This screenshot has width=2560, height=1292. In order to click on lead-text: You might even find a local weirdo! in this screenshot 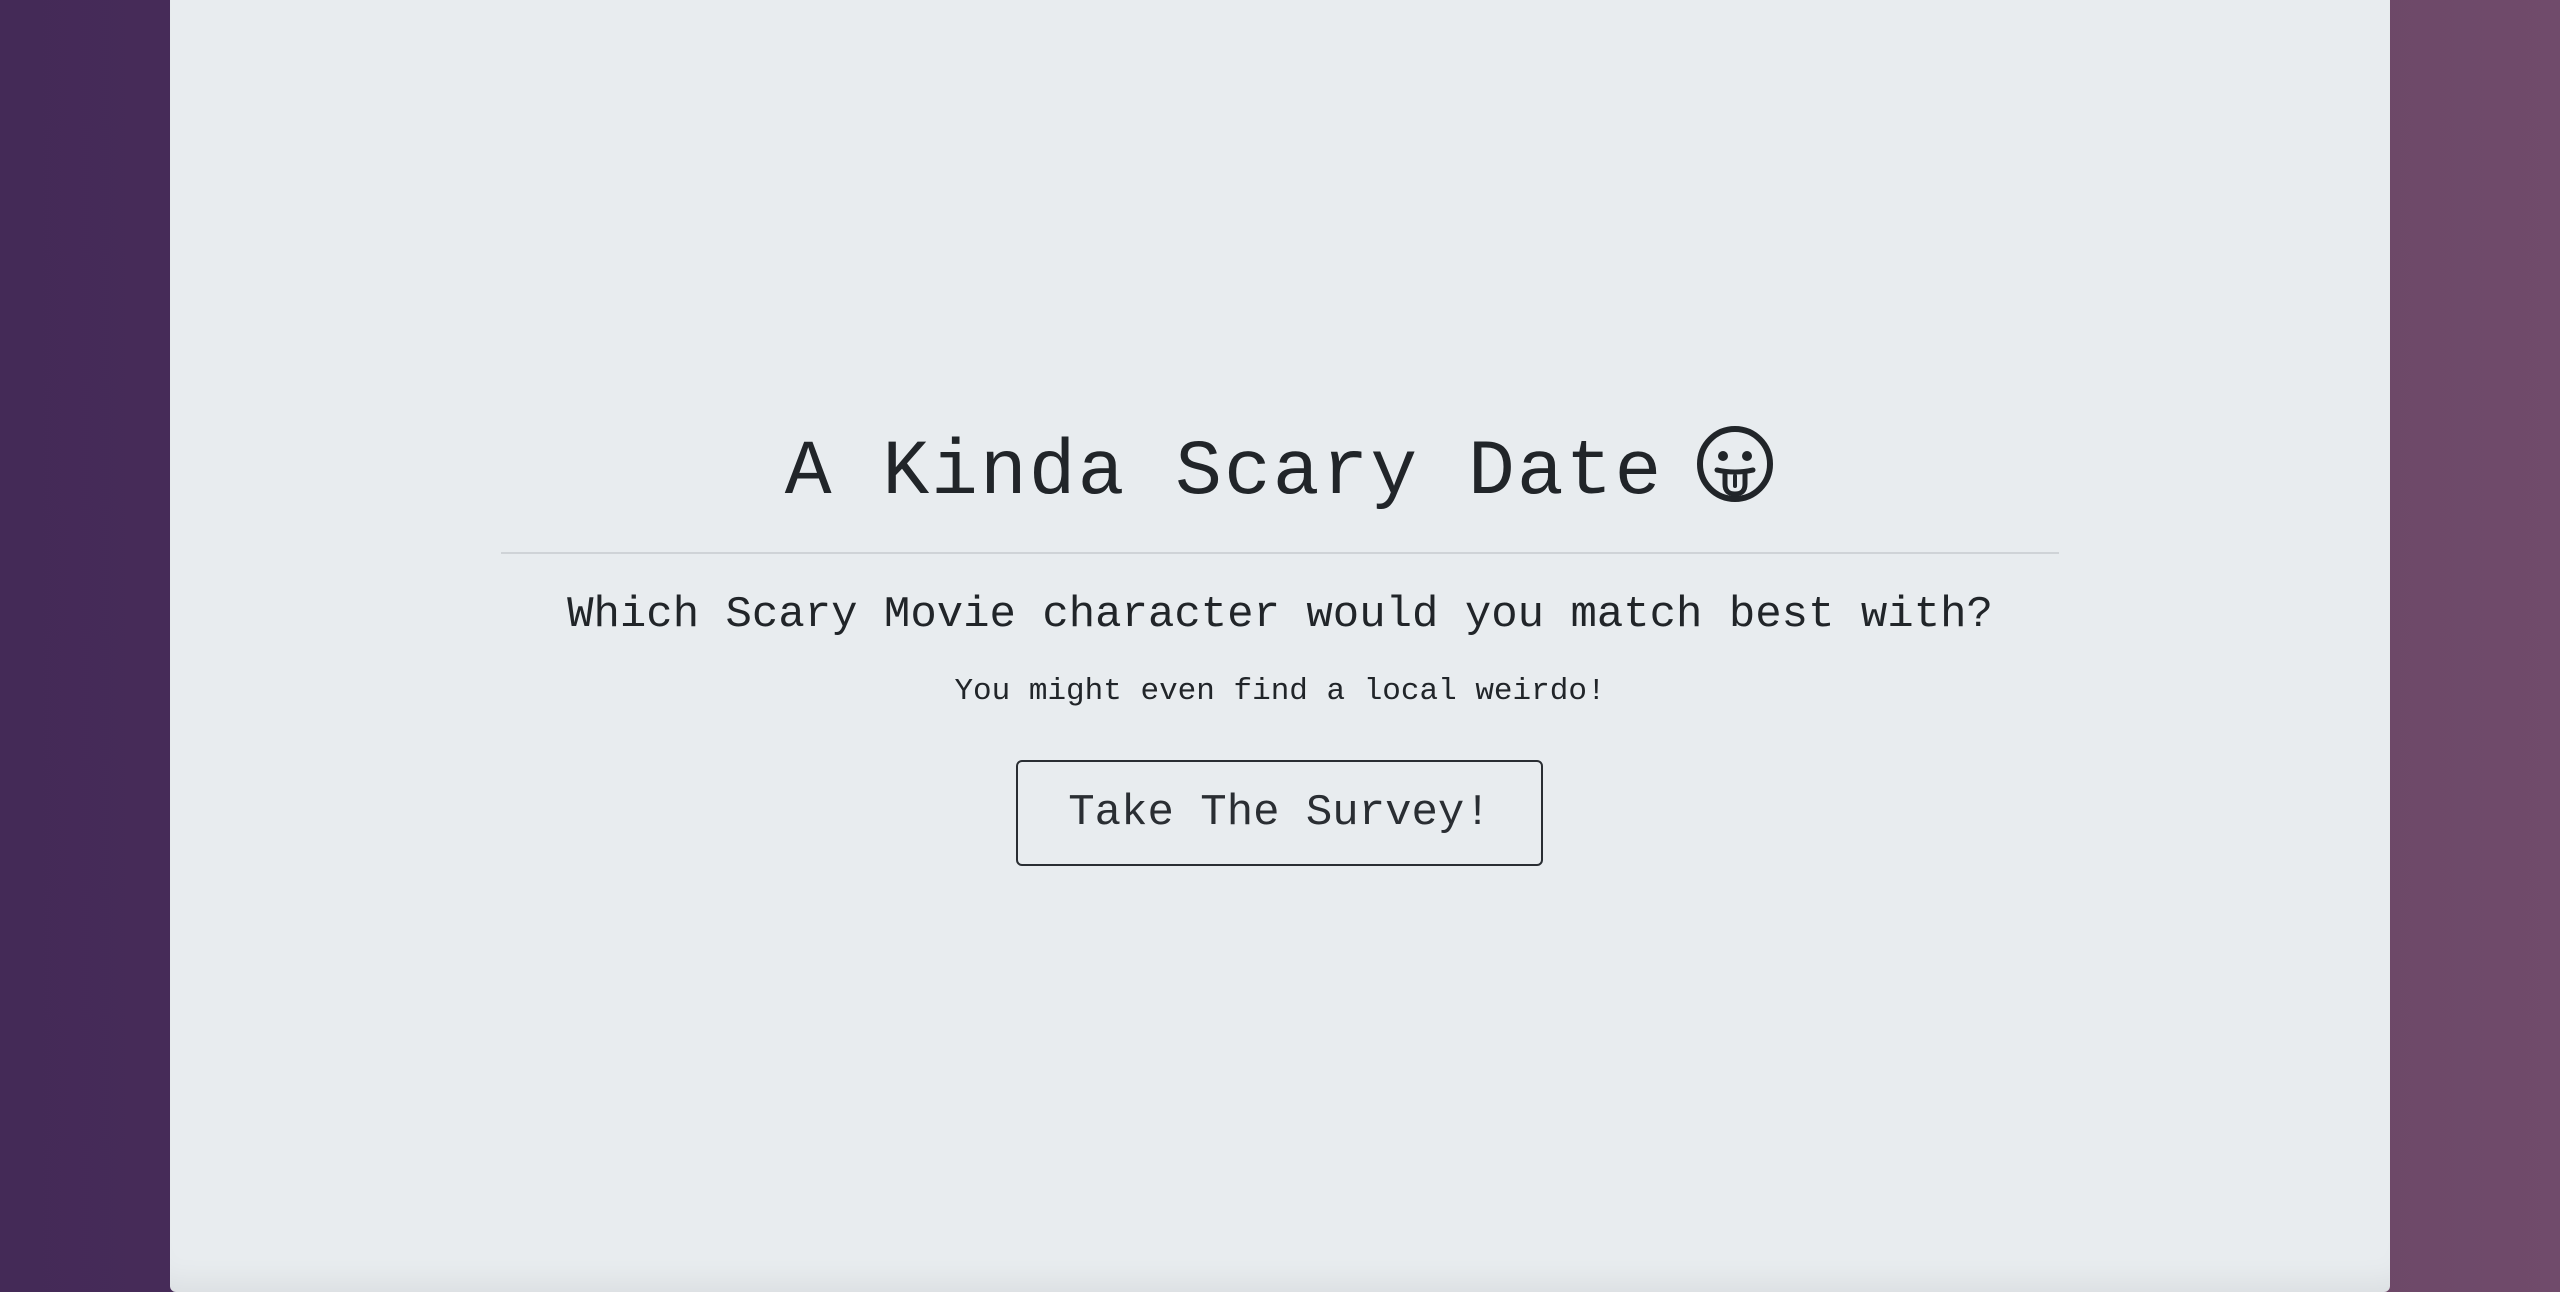, I will do `click(1280, 691)`.